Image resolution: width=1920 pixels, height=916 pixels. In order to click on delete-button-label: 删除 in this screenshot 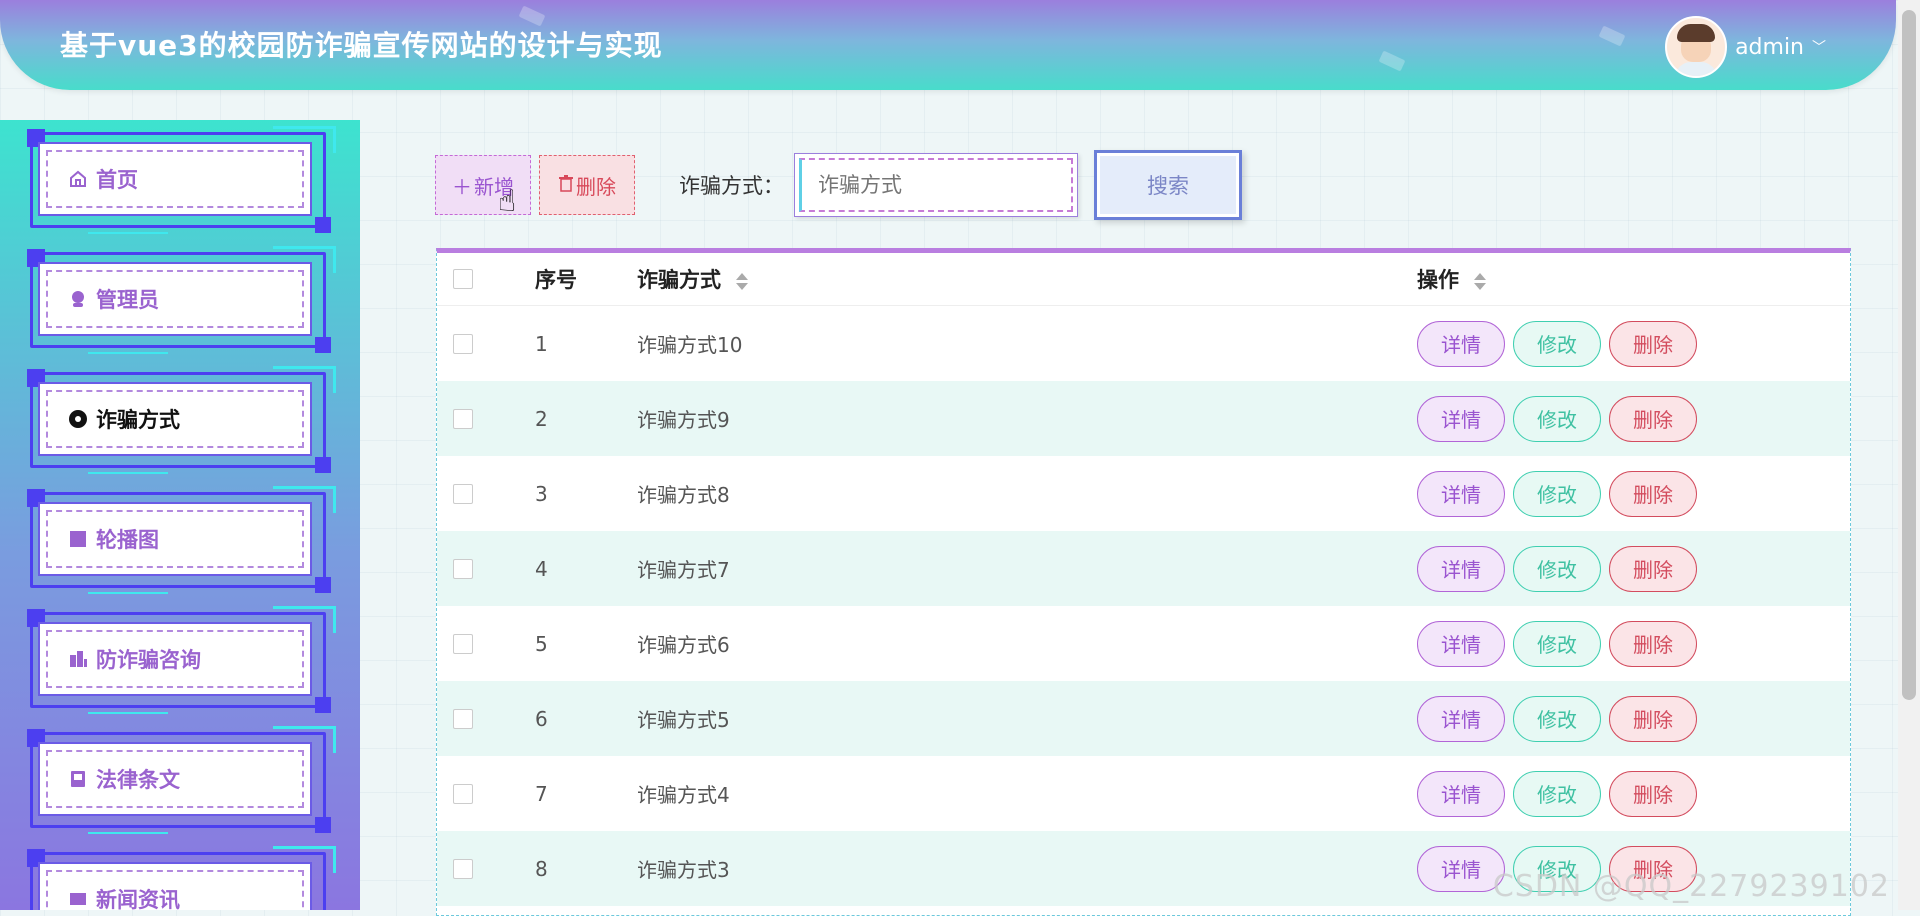, I will do `click(596, 186)`.